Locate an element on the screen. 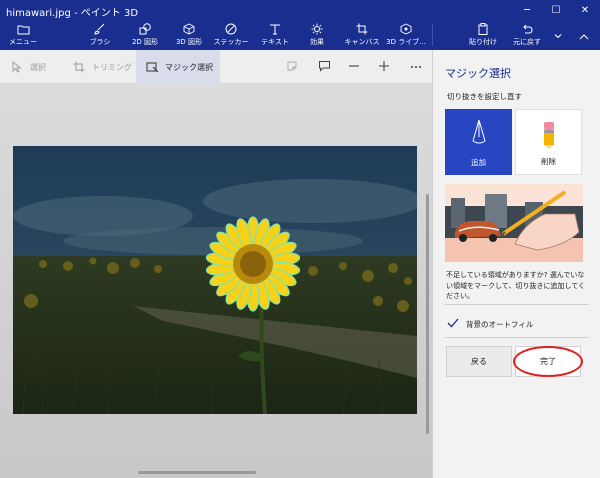 The width and height of the screenshot is (600, 478). magic-select-tool: マジック選択 is located at coordinates (178, 67).